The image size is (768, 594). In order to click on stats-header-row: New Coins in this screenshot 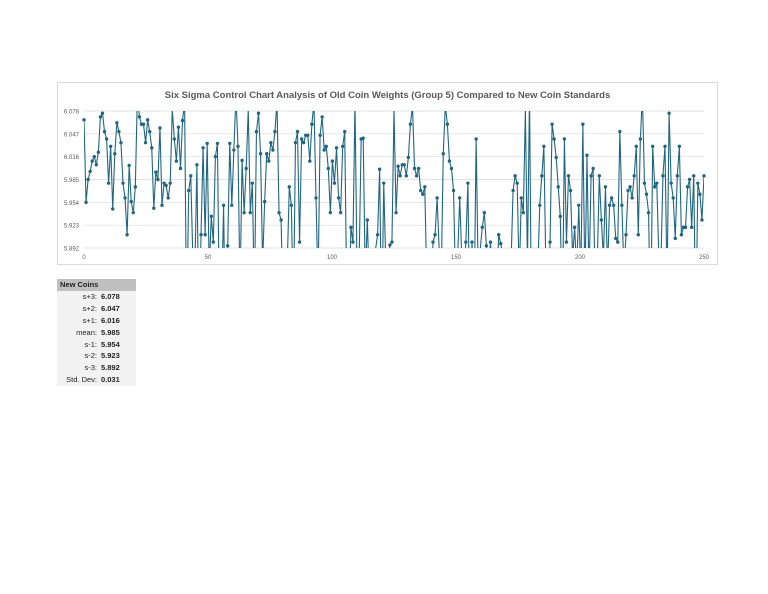, I will do `click(96, 285)`.